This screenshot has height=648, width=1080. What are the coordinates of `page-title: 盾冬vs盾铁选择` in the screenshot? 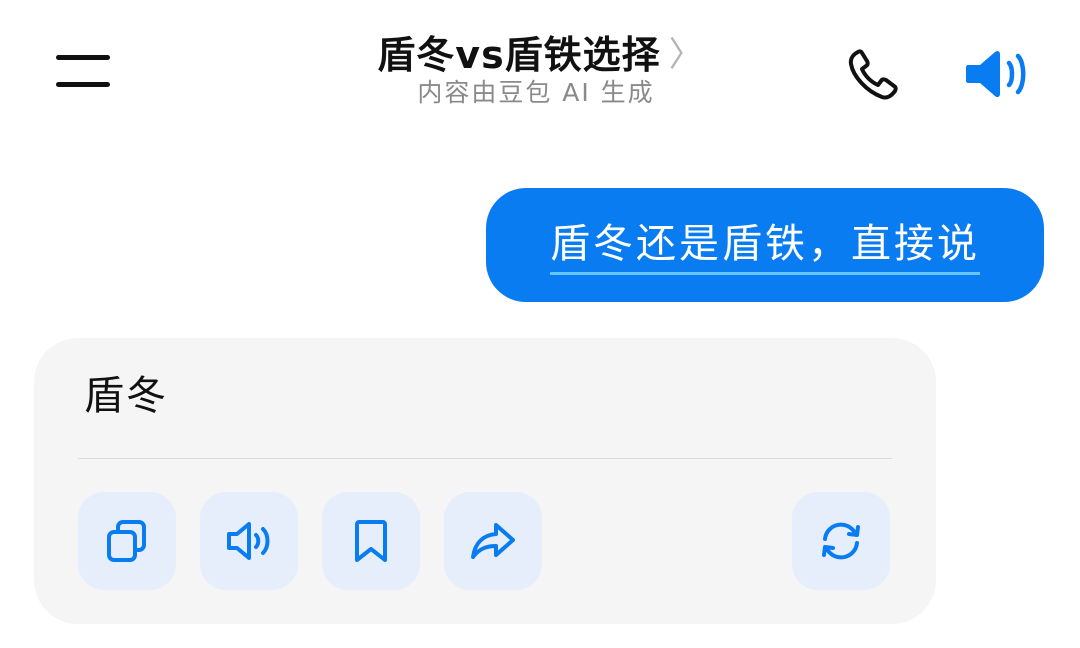 It's located at (519, 55).